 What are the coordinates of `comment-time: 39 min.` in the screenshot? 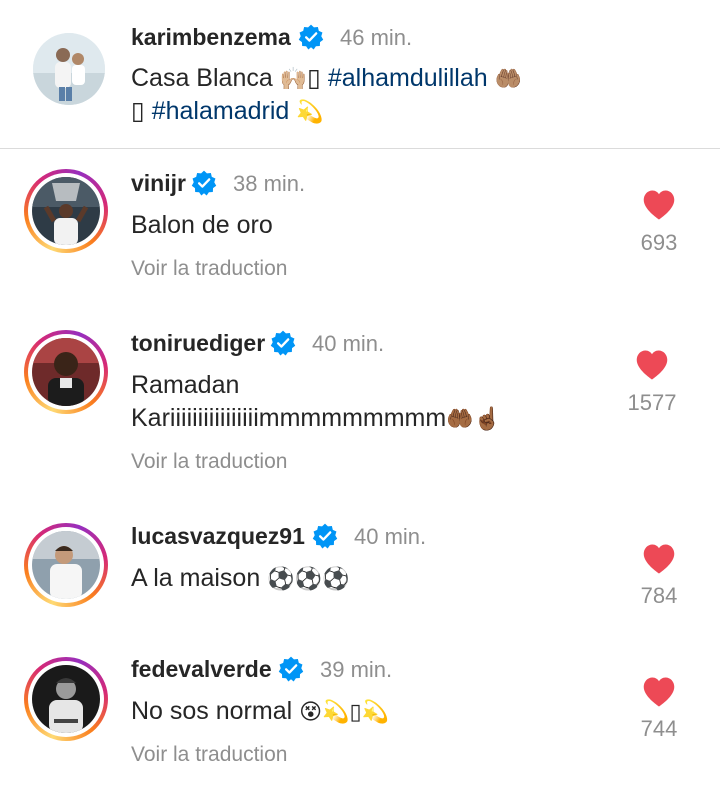 It's located at (356, 669).